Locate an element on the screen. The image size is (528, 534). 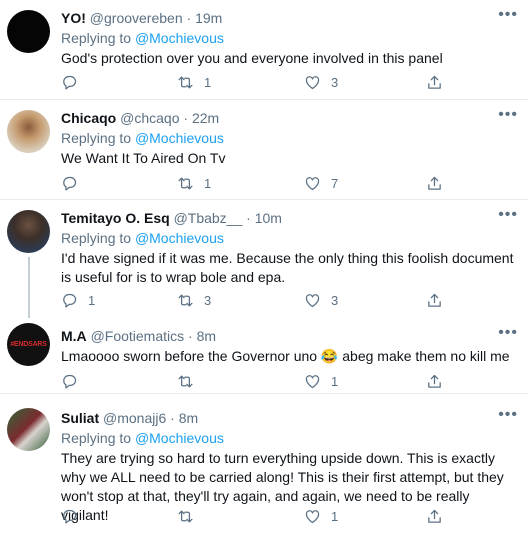
timestamp: 10m is located at coordinates (268, 218).